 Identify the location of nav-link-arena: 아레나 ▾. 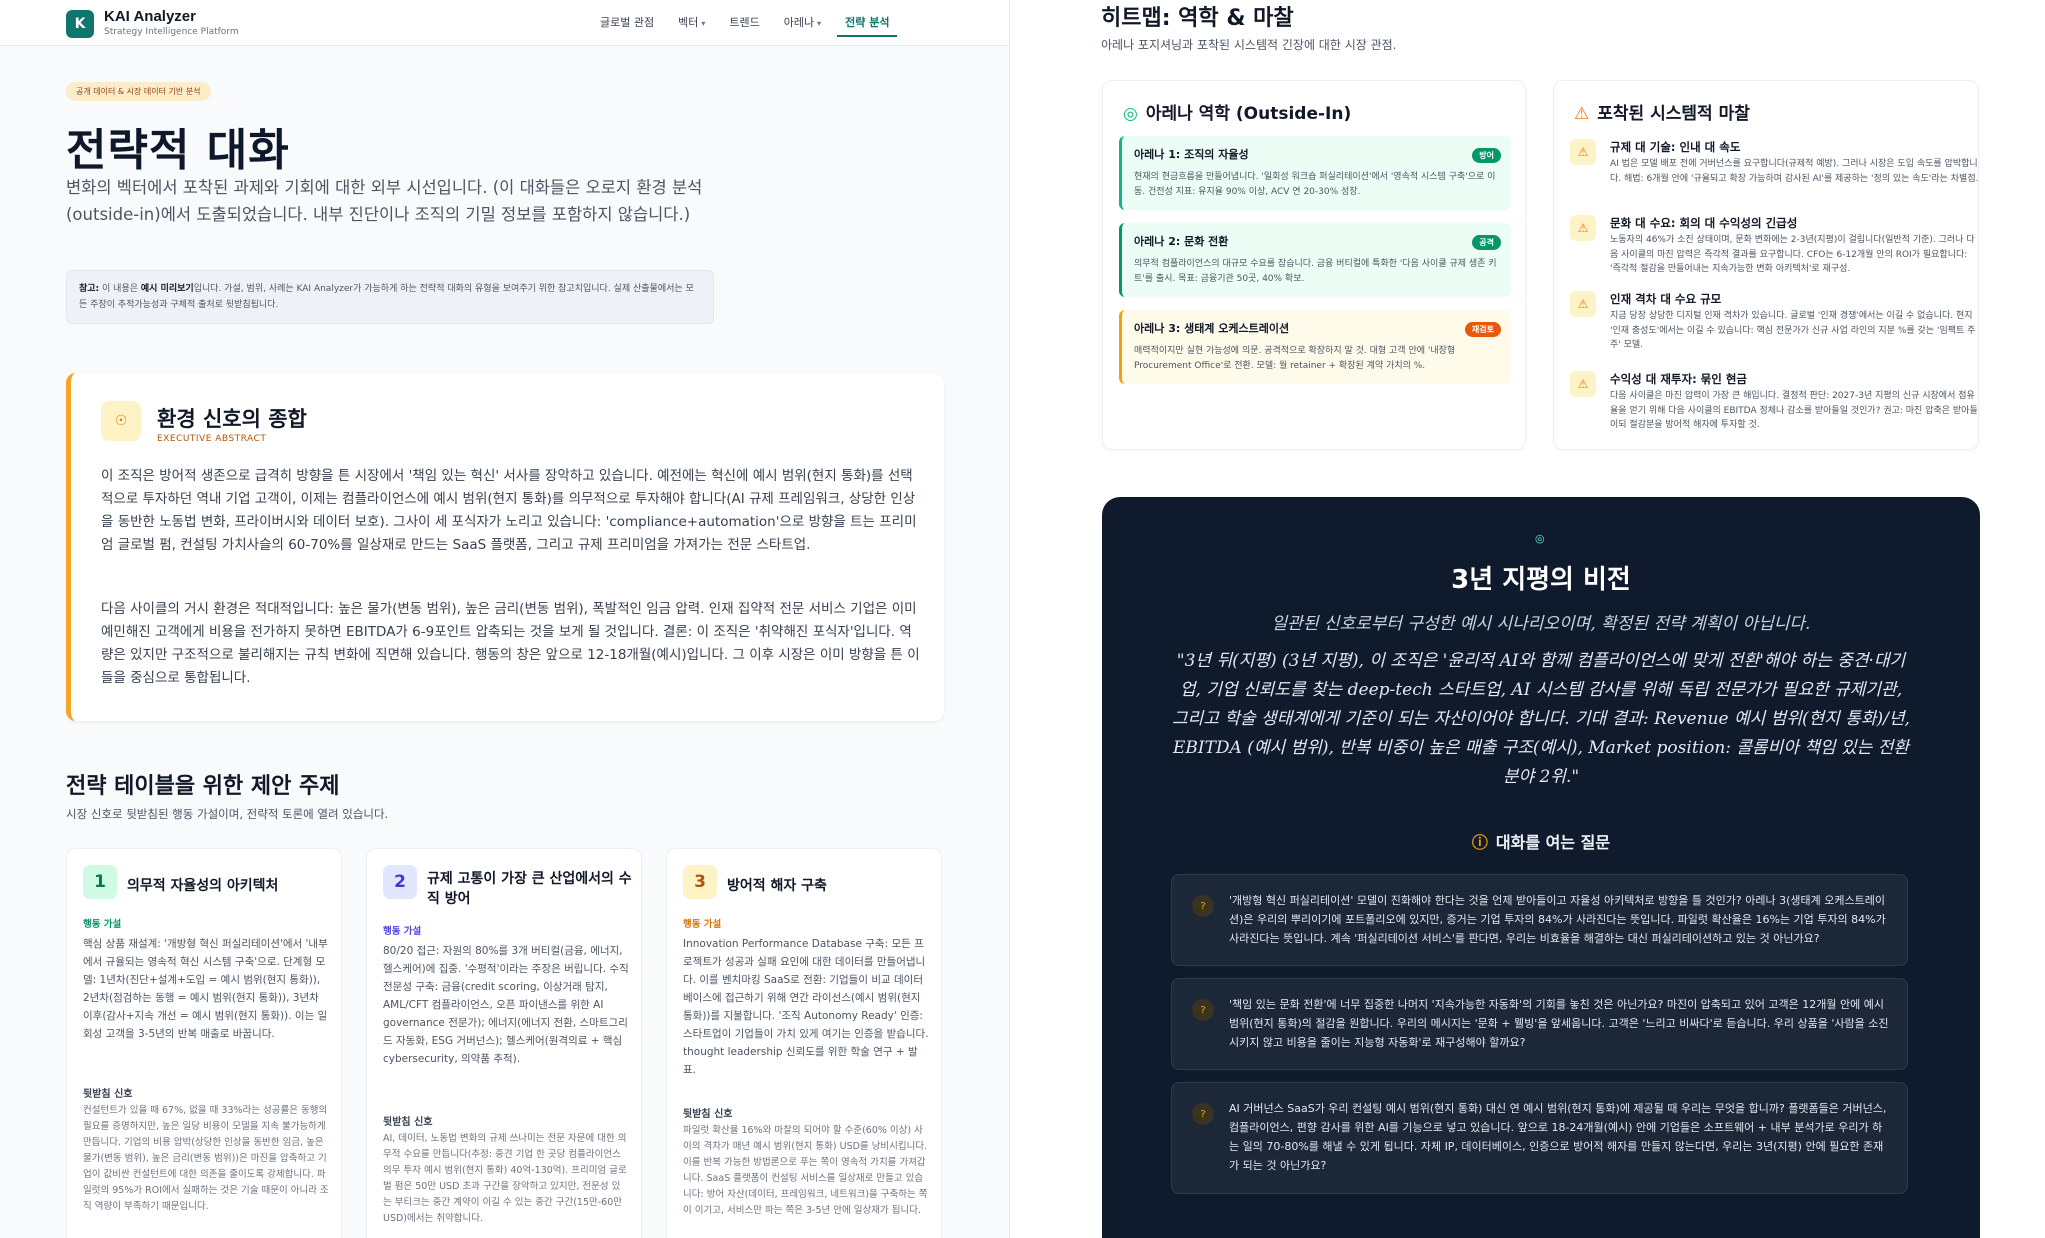
(802, 22).